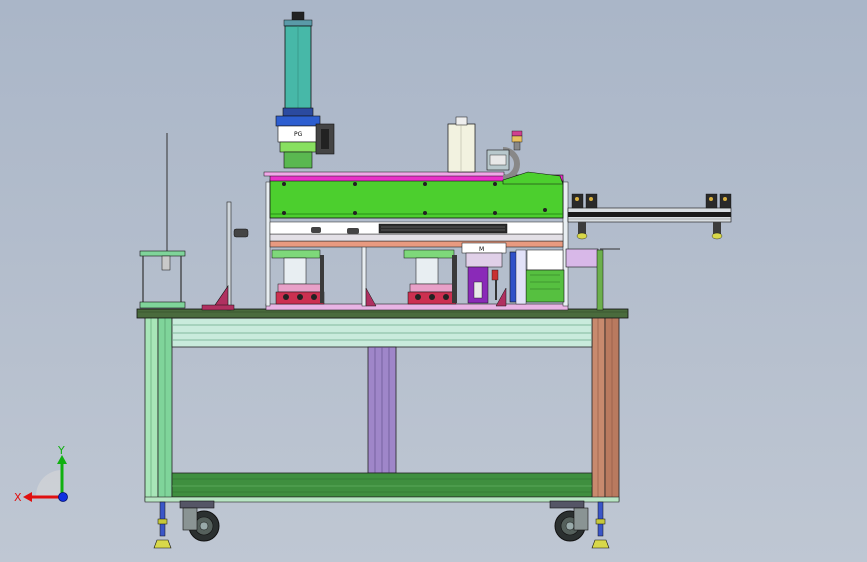 The width and height of the screenshot is (867, 562). Describe the element at coordinates (298, 134) in the screenshot. I see `cylinder-plate-label: PG` at that location.